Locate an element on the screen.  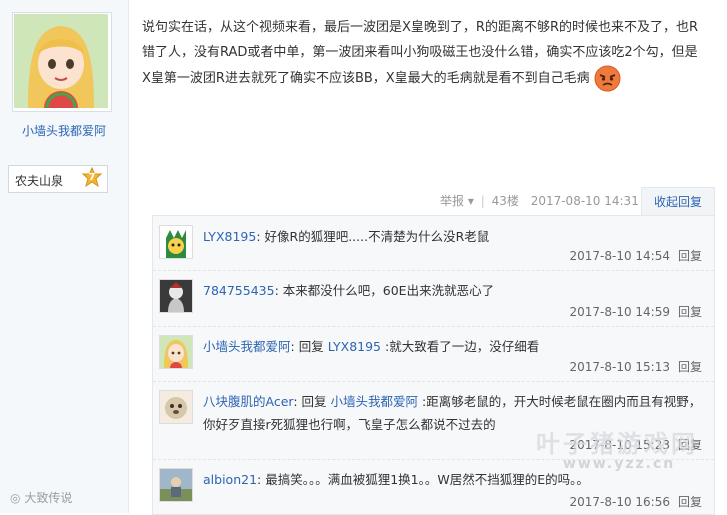
reply-body: 784755435: 本来都没什么吧，60E出来洗就恶心了 is located at coordinates (453, 290).